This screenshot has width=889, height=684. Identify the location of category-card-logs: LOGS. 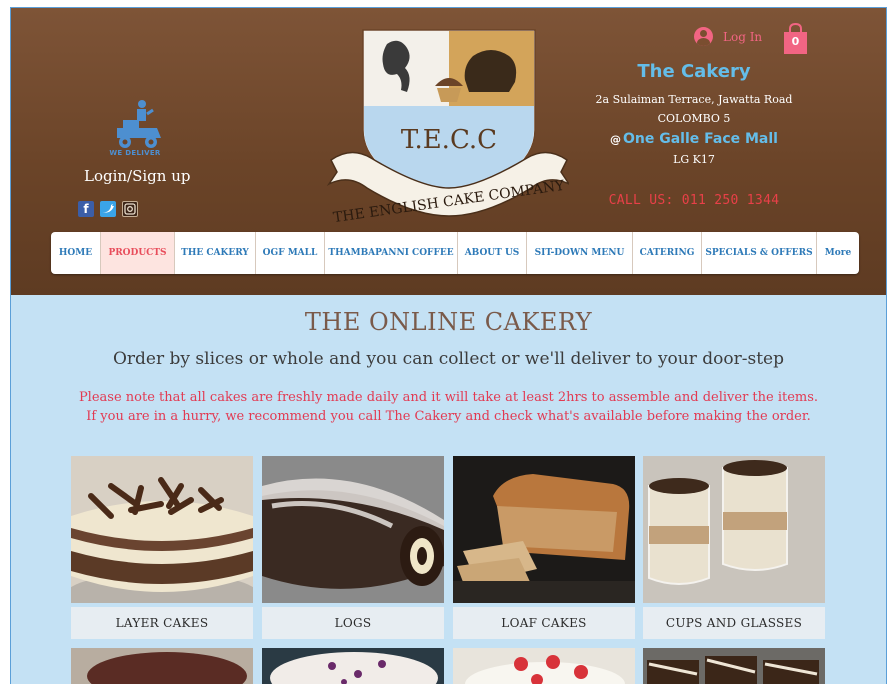
(353, 547).